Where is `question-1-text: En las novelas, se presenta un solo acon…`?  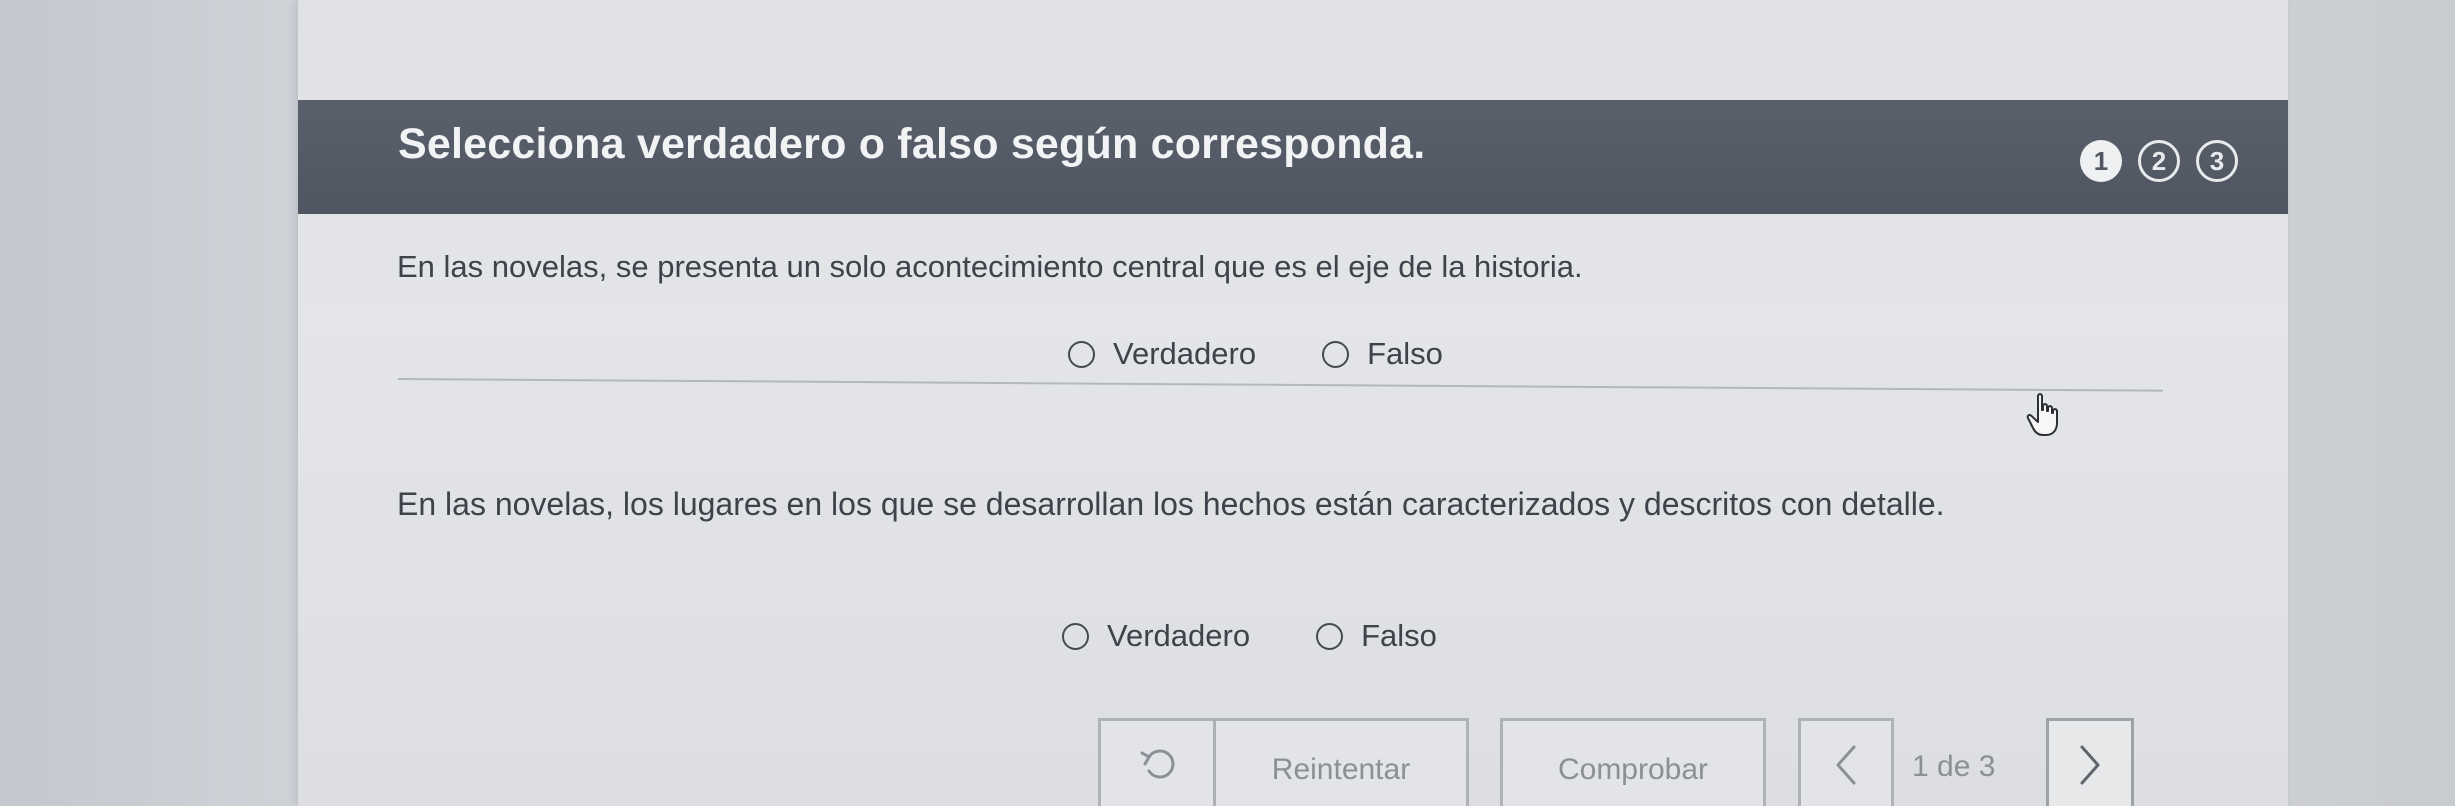
question-1-text: En las novelas, se presenta un solo acon… is located at coordinates (990, 266).